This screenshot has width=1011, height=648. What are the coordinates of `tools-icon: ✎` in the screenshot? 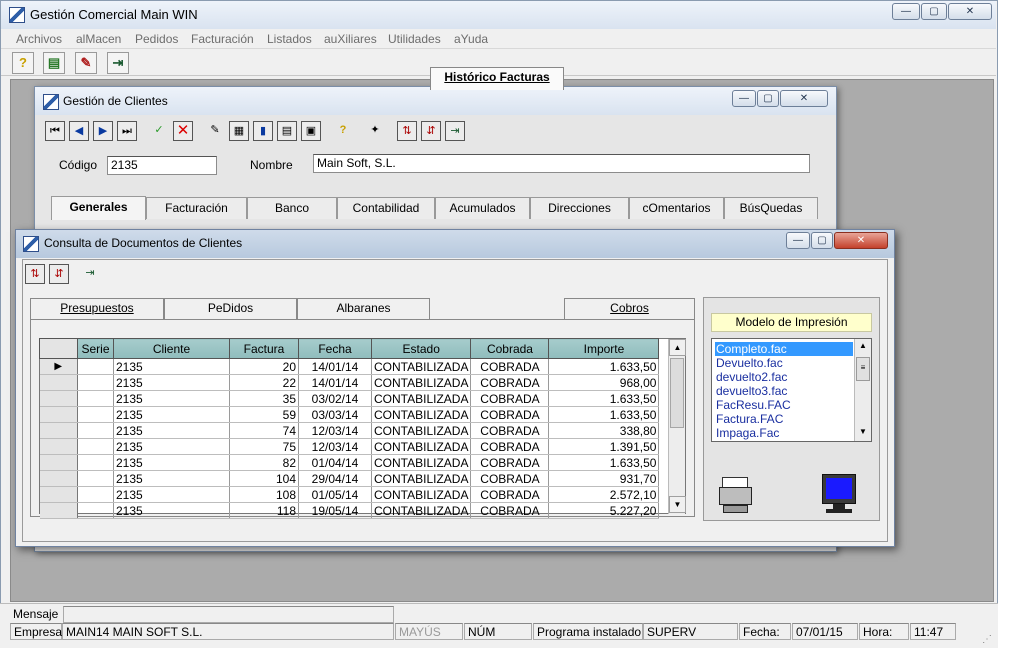 It's located at (86, 63).